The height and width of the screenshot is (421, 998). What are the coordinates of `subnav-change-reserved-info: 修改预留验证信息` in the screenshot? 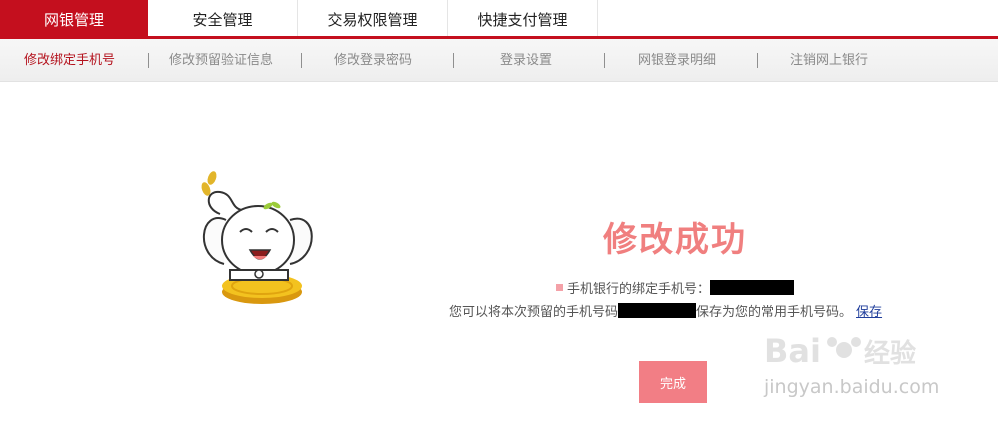 It's located at (221, 60).